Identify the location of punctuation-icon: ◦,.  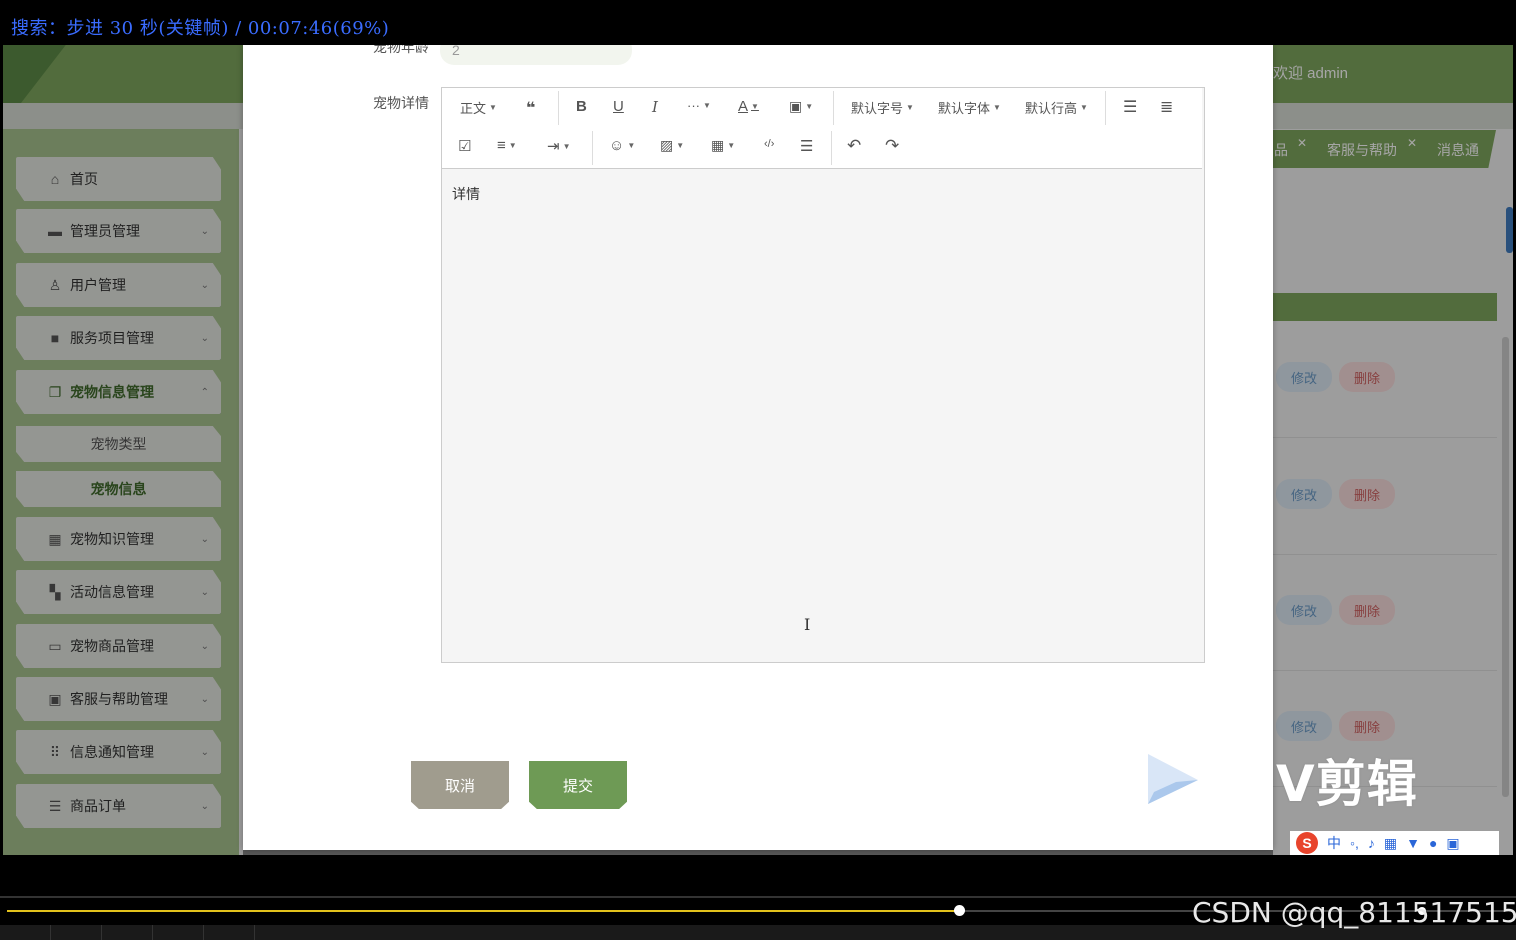
(1354, 843).